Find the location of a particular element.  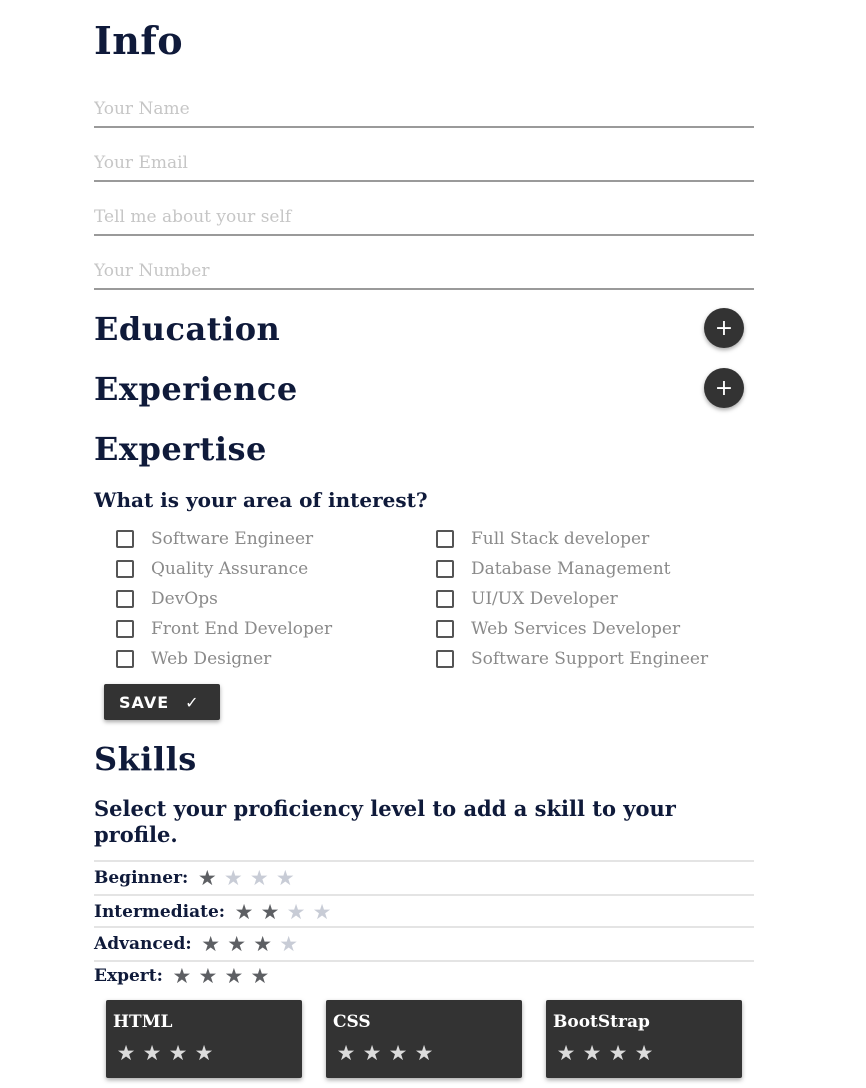

checkbox-label: UI/UX Developer is located at coordinates (544, 599).